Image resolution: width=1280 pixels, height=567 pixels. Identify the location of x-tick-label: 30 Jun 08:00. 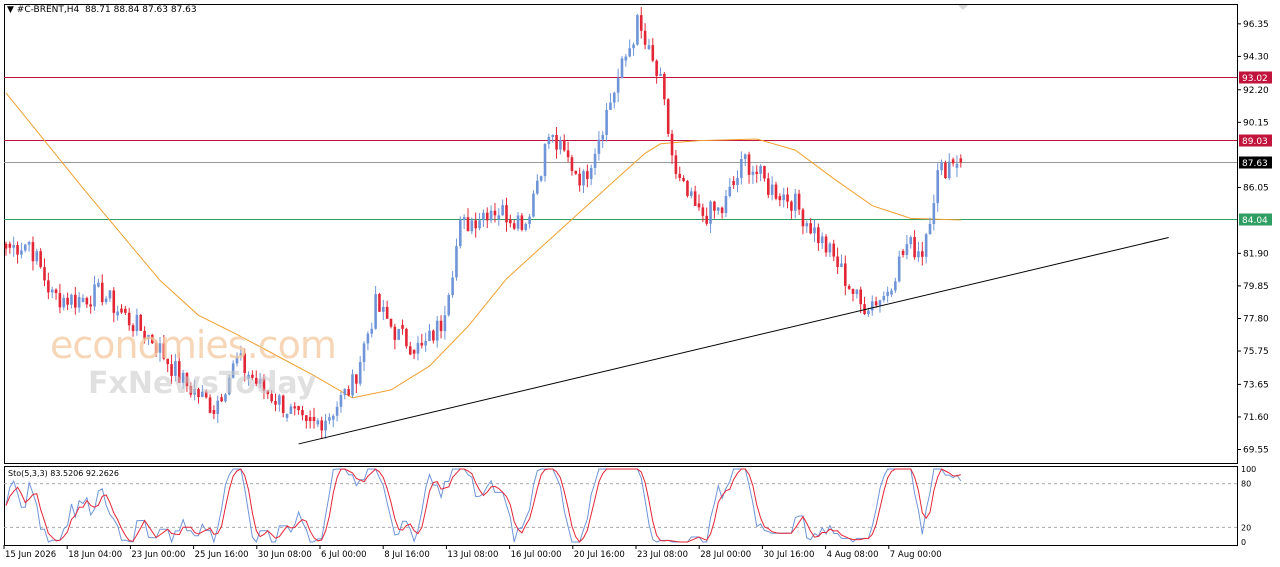
(285, 555).